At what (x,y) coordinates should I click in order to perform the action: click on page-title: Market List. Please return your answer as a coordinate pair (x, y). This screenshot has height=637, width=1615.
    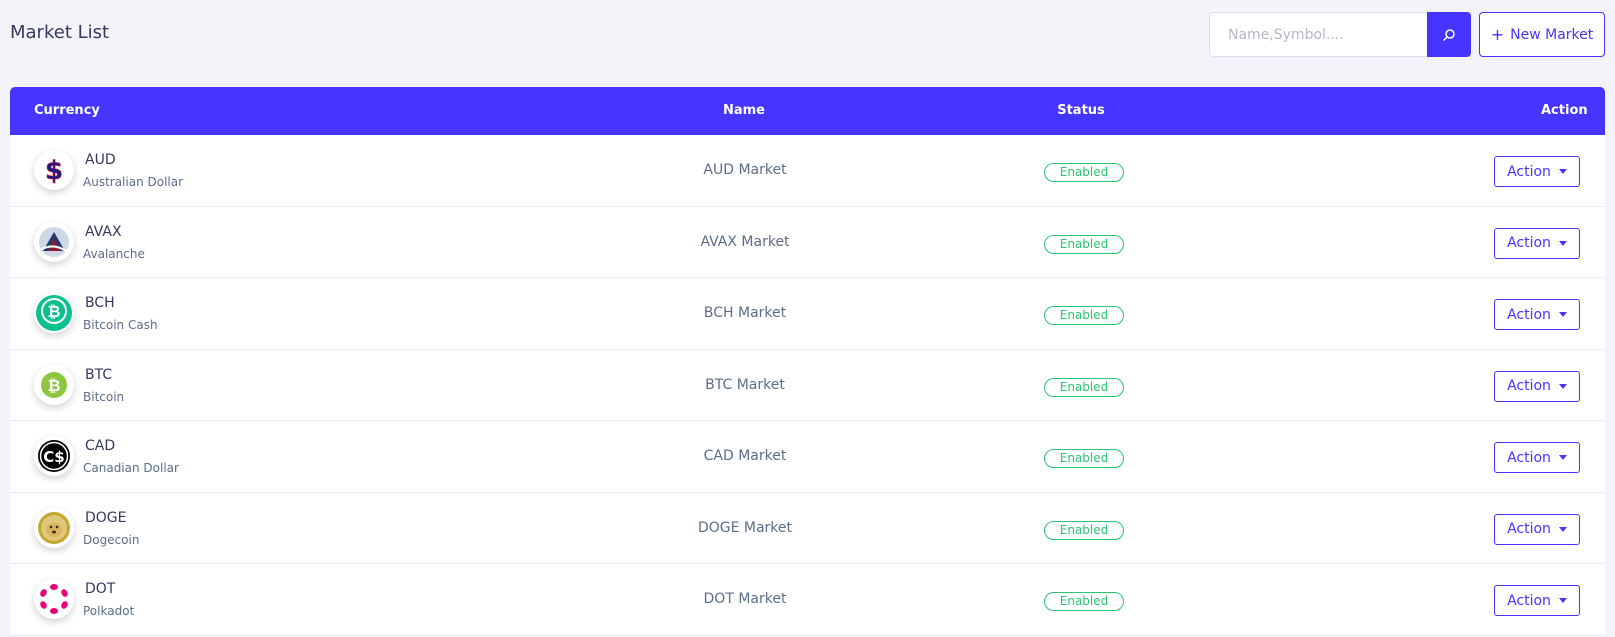
    Looking at the image, I should click on (60, 32).